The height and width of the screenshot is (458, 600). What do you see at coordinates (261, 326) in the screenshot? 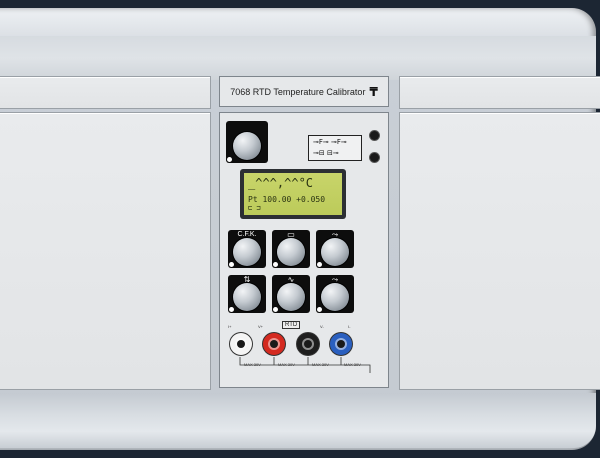
I see `jack-label-v-plus: V+` at bounding box center [261, 326].